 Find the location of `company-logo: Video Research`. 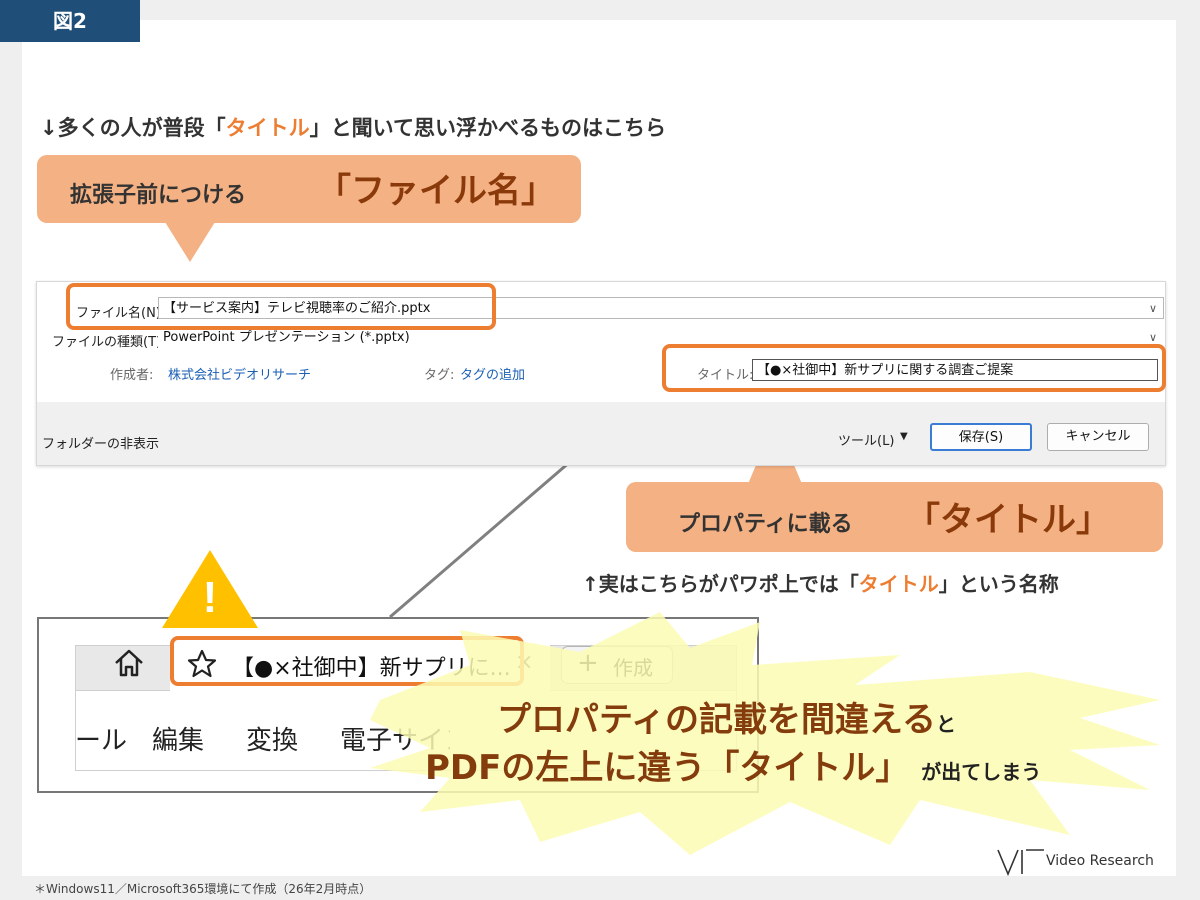

company-logo: Video Research is located at coordinates (1100, 861).